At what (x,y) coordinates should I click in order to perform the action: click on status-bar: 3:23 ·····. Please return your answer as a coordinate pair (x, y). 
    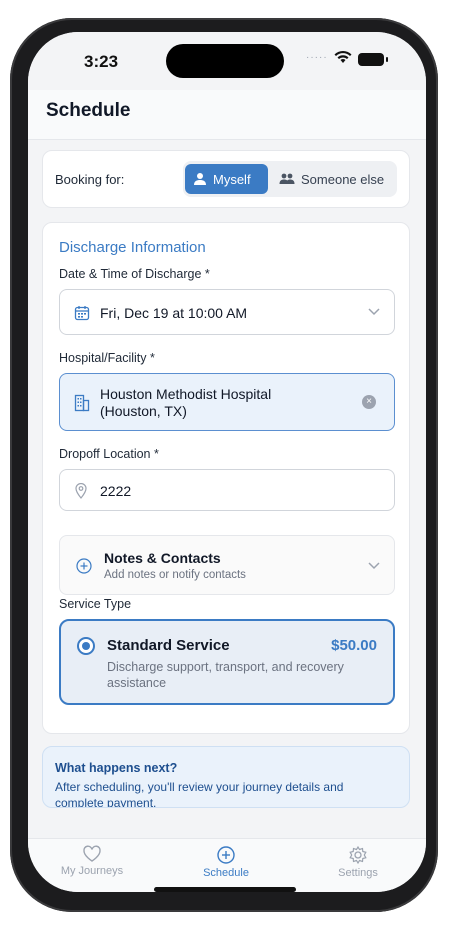
    Looking at the image, I should click on (227, 61).